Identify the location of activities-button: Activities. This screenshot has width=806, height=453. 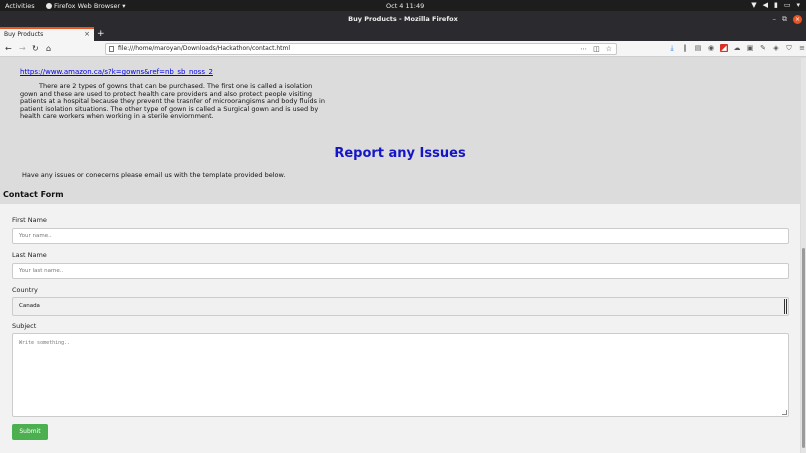
(20, 6).